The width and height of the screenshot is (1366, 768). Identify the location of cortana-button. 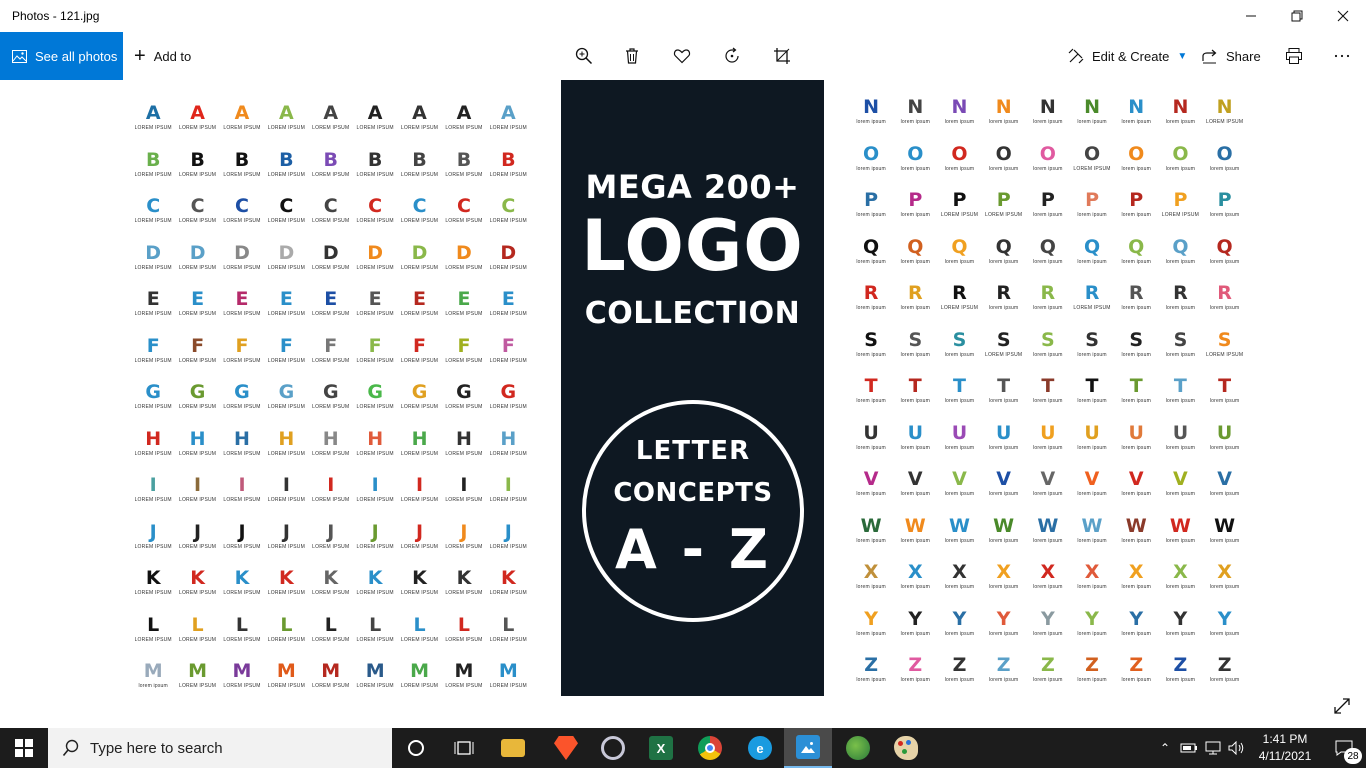
(416, 748).